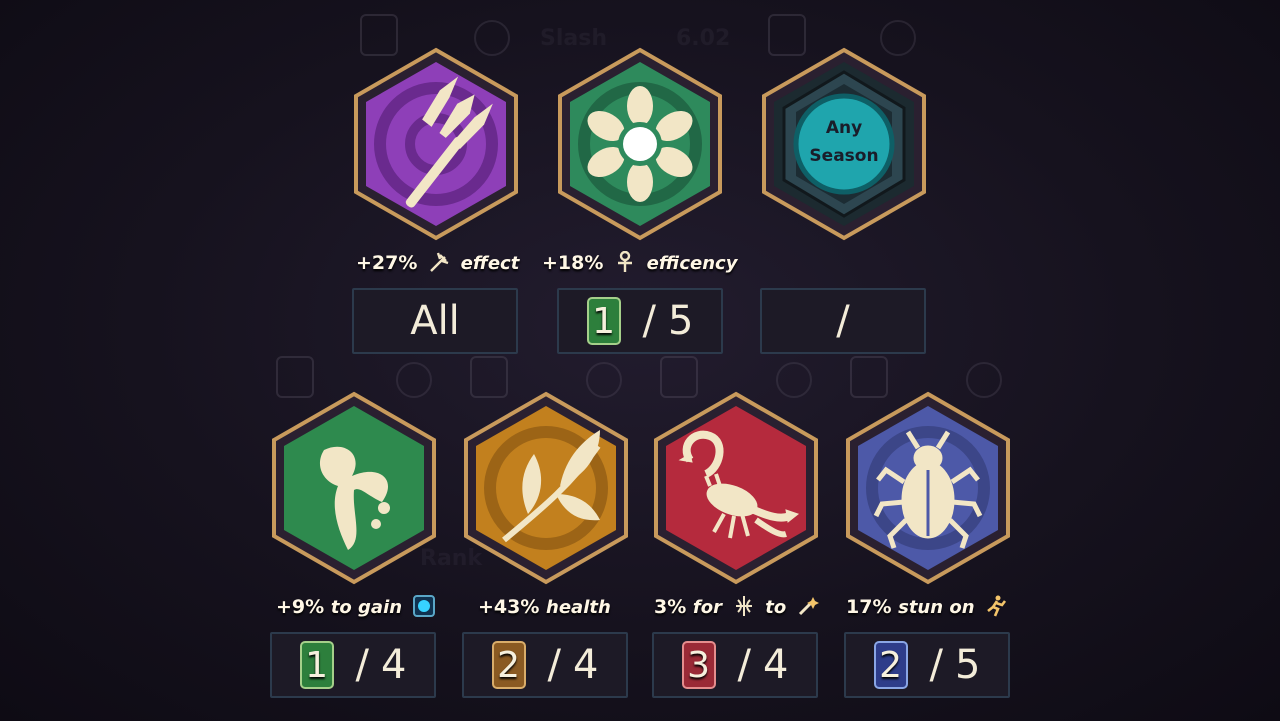 The height and width of the screenshot is (721, 1280). What do you see at coordinates (776, 607) in the screenshot?
I see `bonus-text-b: to` at bounding box center [776, 607].